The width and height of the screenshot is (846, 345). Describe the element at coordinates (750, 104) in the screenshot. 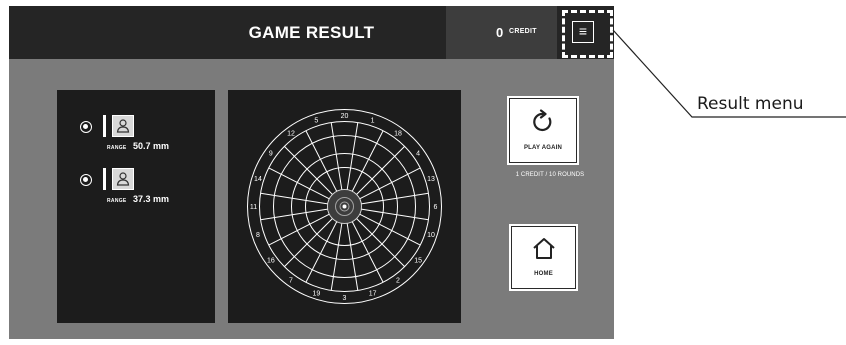

I see `callout-label: Result menu` at that location.